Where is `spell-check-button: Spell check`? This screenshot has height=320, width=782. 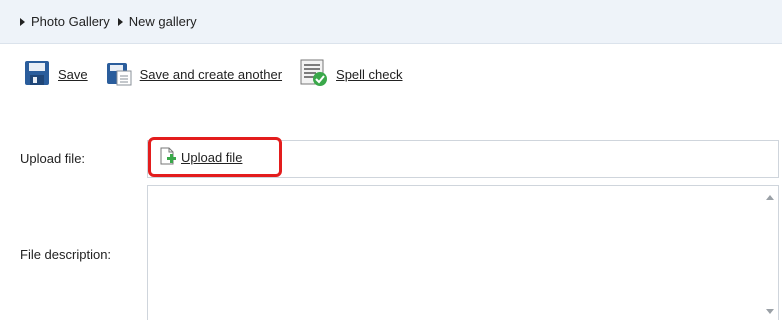 spell-check-button: Spell check is located at coordinates (351, 74).